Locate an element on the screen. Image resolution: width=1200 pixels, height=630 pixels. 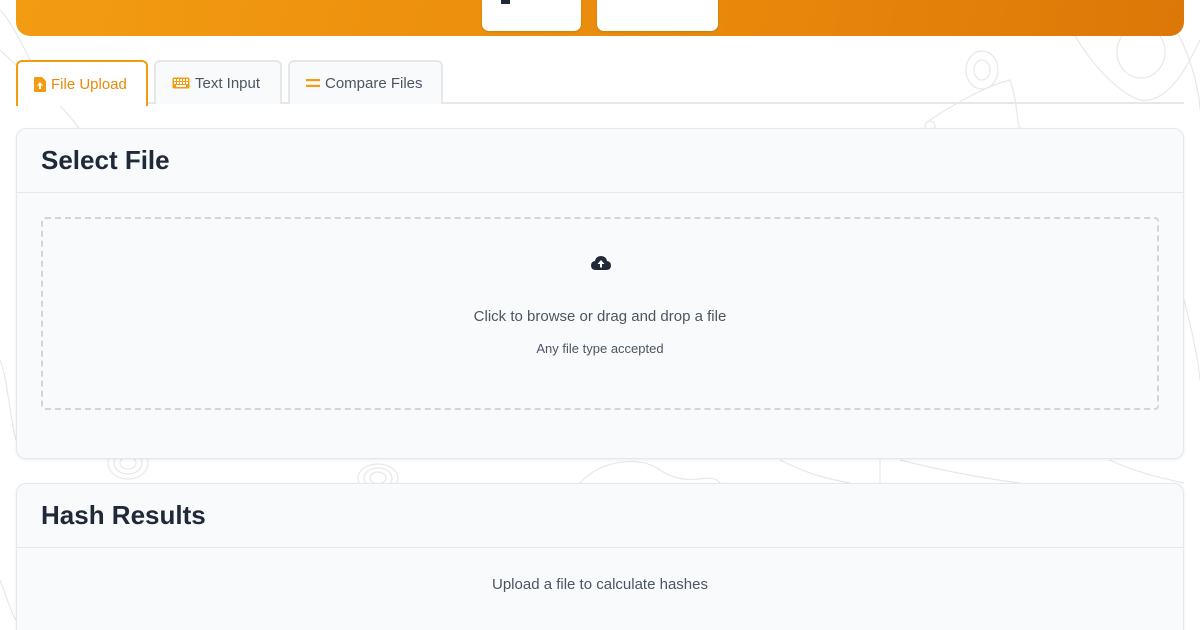
tab-text-input: Text Input is located at coordinates (218, 82).